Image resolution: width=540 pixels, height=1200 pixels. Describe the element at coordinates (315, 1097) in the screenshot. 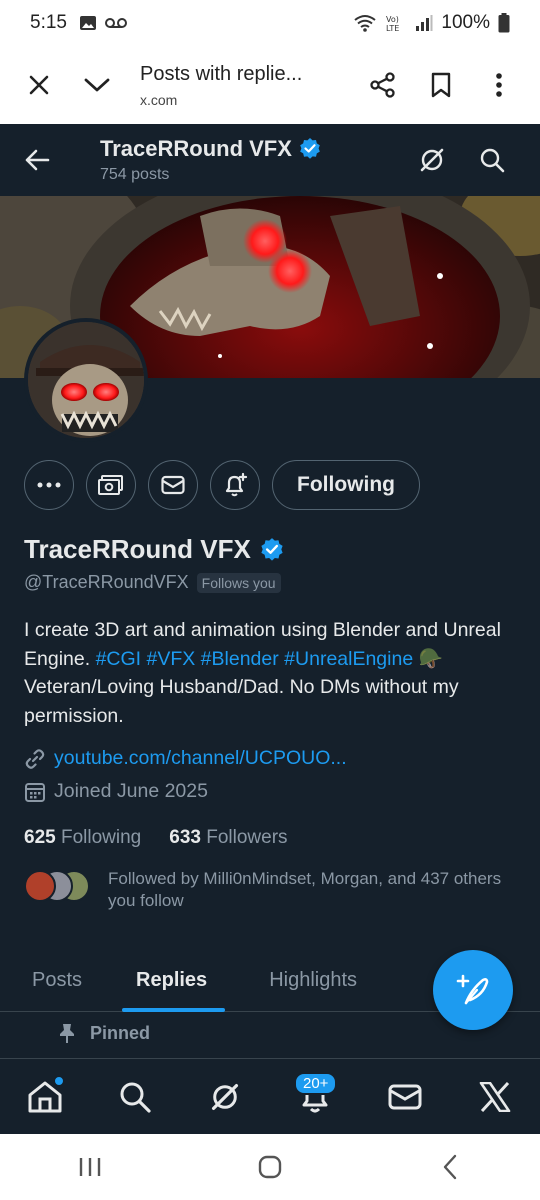

I see `nav-notifications: 20+` at that location.